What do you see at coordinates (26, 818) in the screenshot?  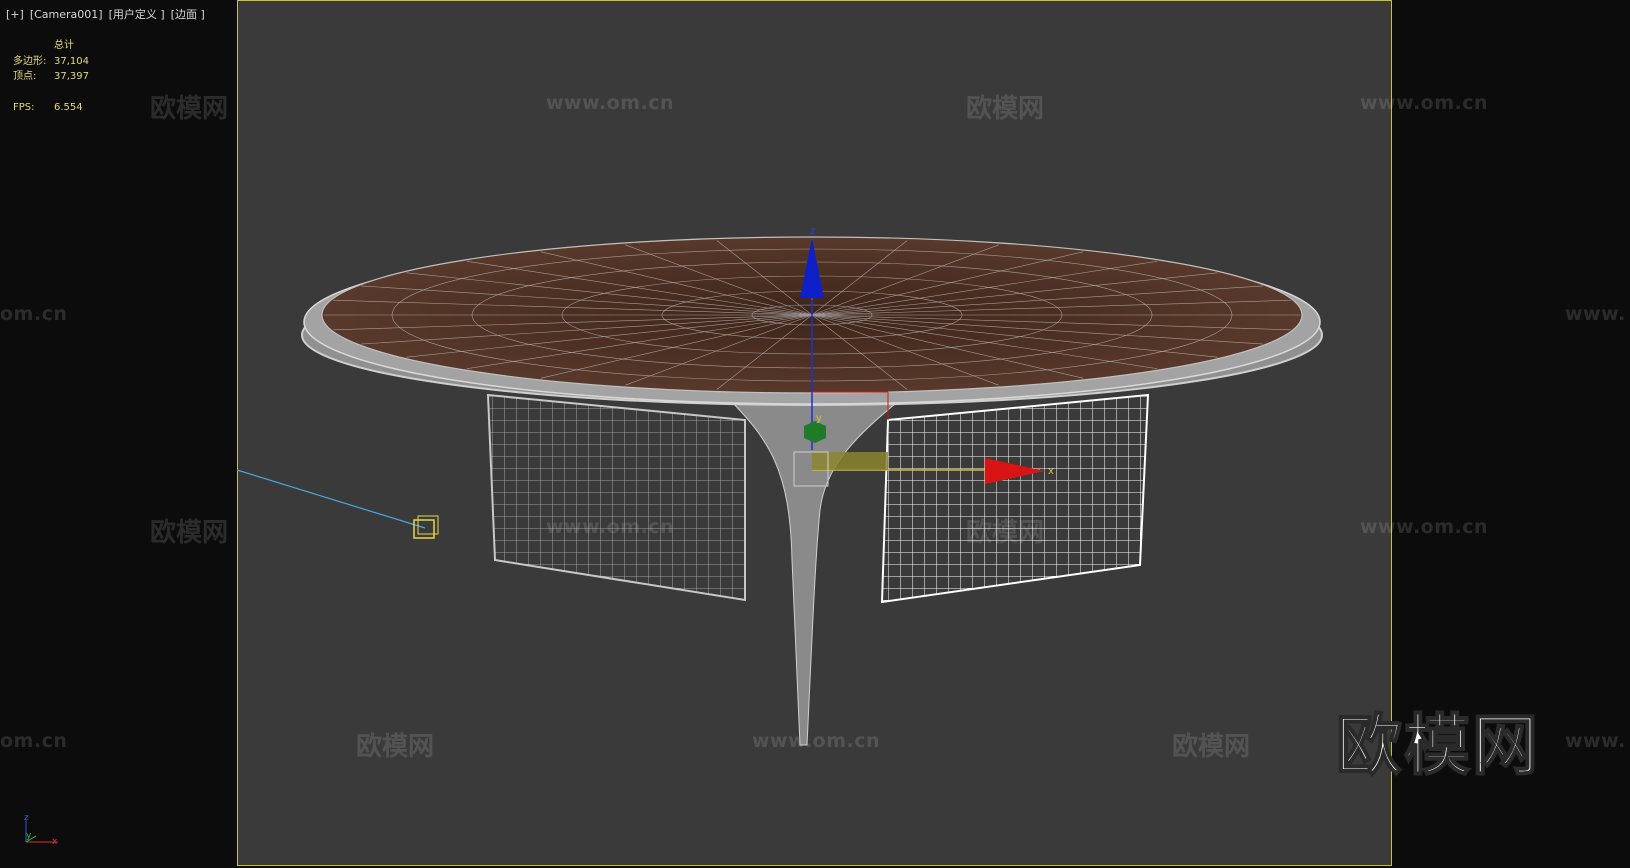 I see `axis-z-label: z` at bounding box center [26, 818].